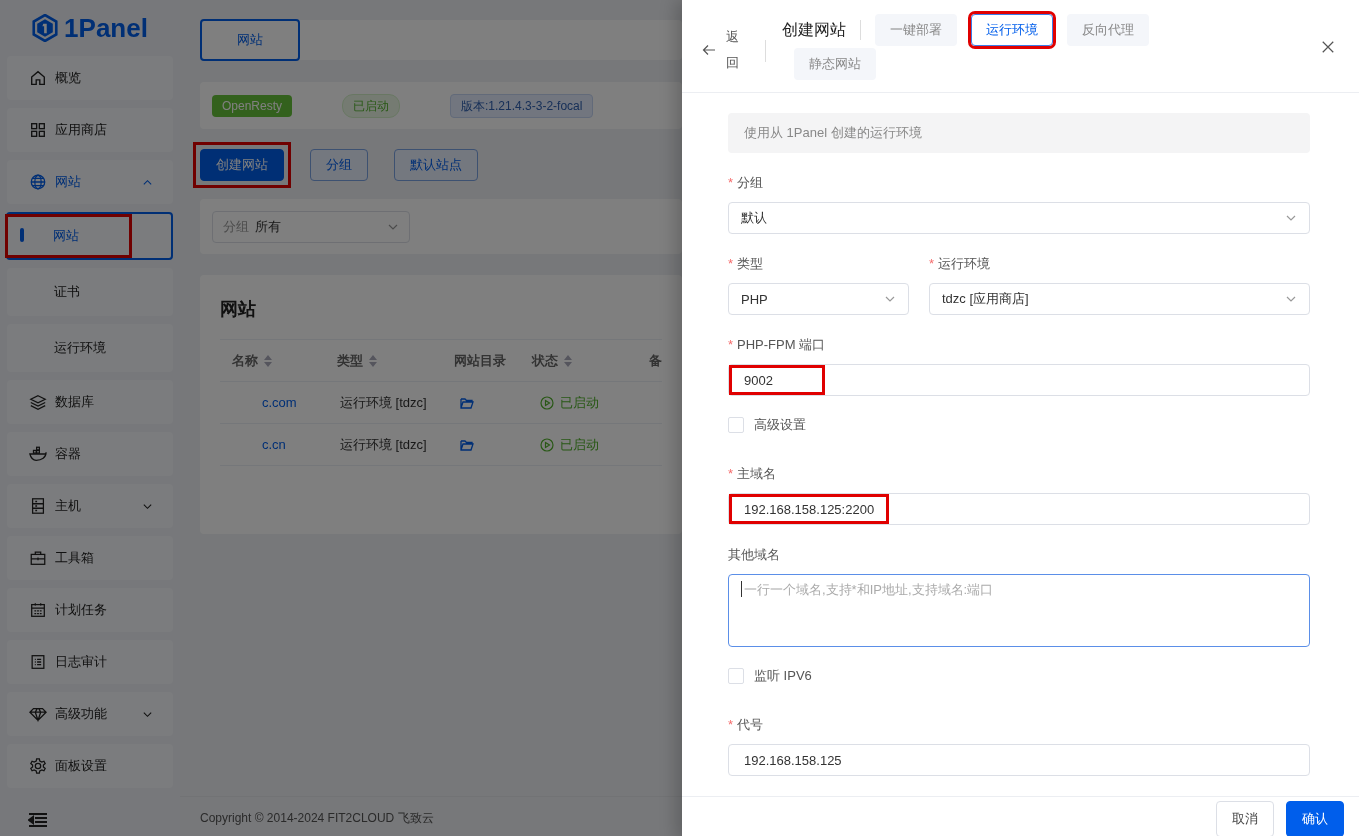 The image size is (1359, 836). Describe the element at coordinates (436, 165) in the screenshot. I see `toolbar-button: 默认站点` at that location.